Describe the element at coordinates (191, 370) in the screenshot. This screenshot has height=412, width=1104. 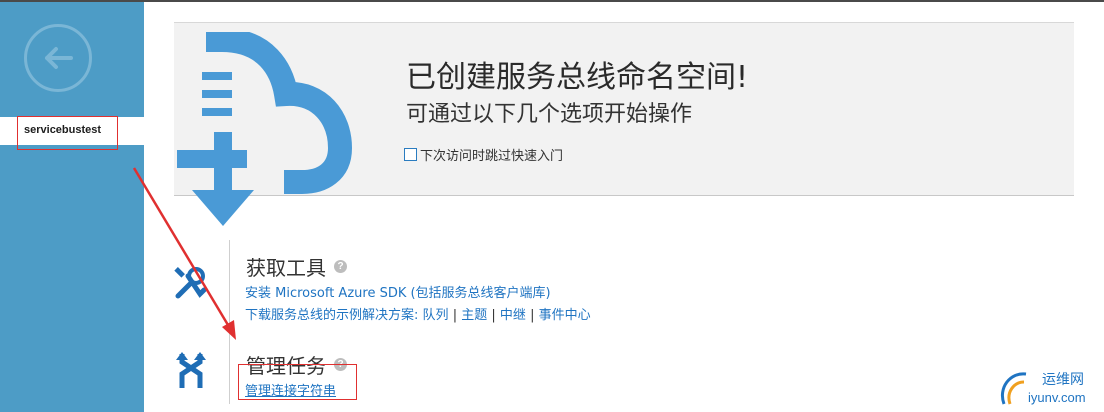
I see `arrows-exchange-icon` at that location.